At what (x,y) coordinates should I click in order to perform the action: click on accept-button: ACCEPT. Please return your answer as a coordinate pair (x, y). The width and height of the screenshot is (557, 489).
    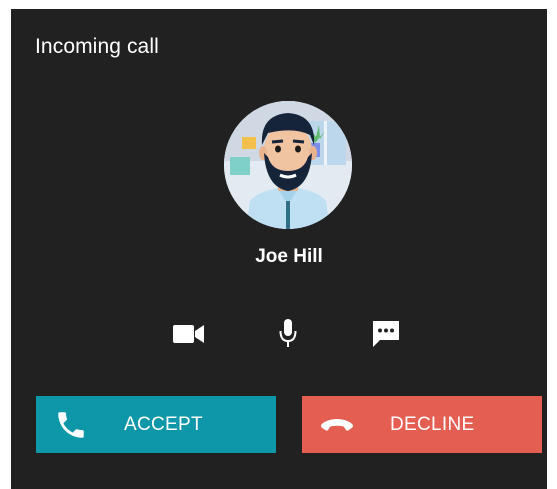
    Looking at the image, I should click on (156, 424).